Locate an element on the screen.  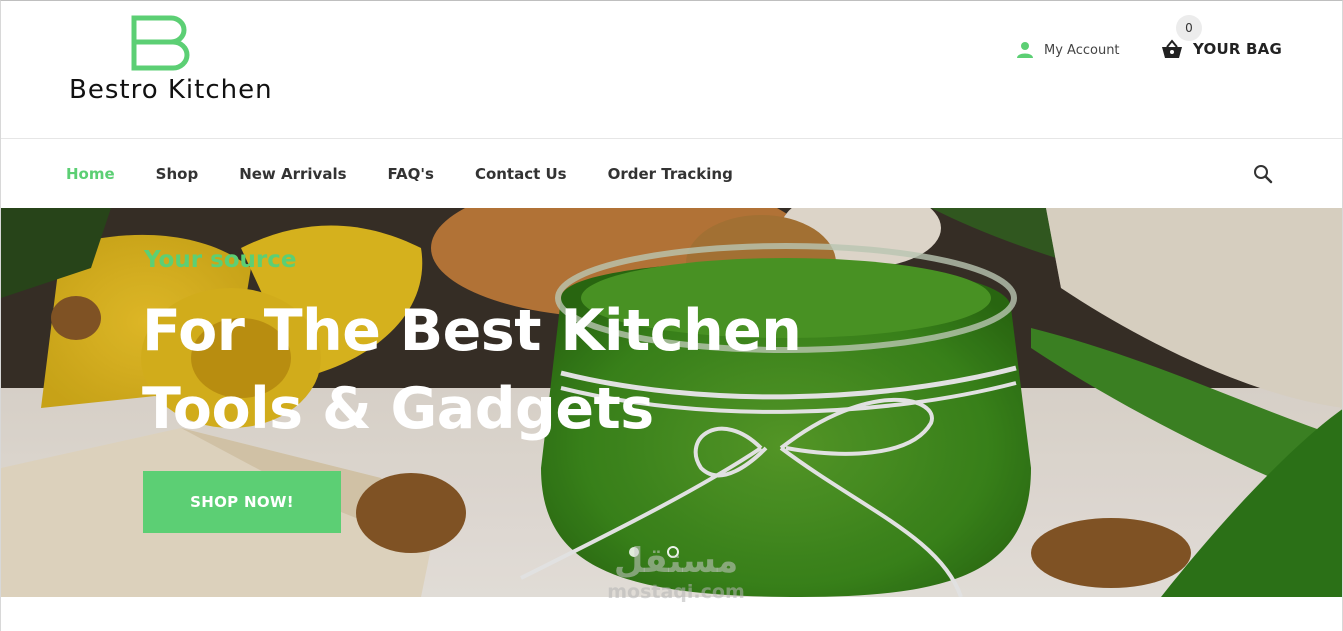
user-icon is located at coordinates (1025, 50).